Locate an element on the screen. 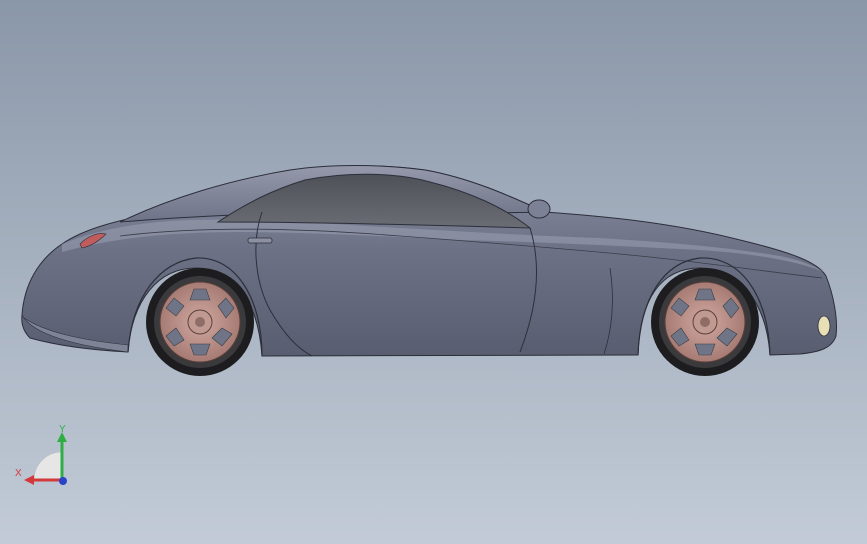  triad-graphic is located at coordinates (45, 458).